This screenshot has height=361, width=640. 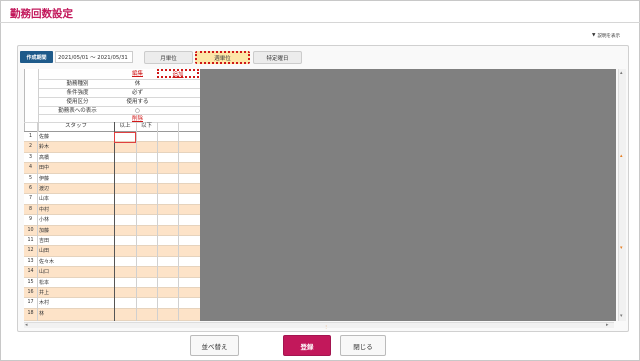 I want to click on scroll-thumb-icon: ⋮, so click(x=326, y=326).